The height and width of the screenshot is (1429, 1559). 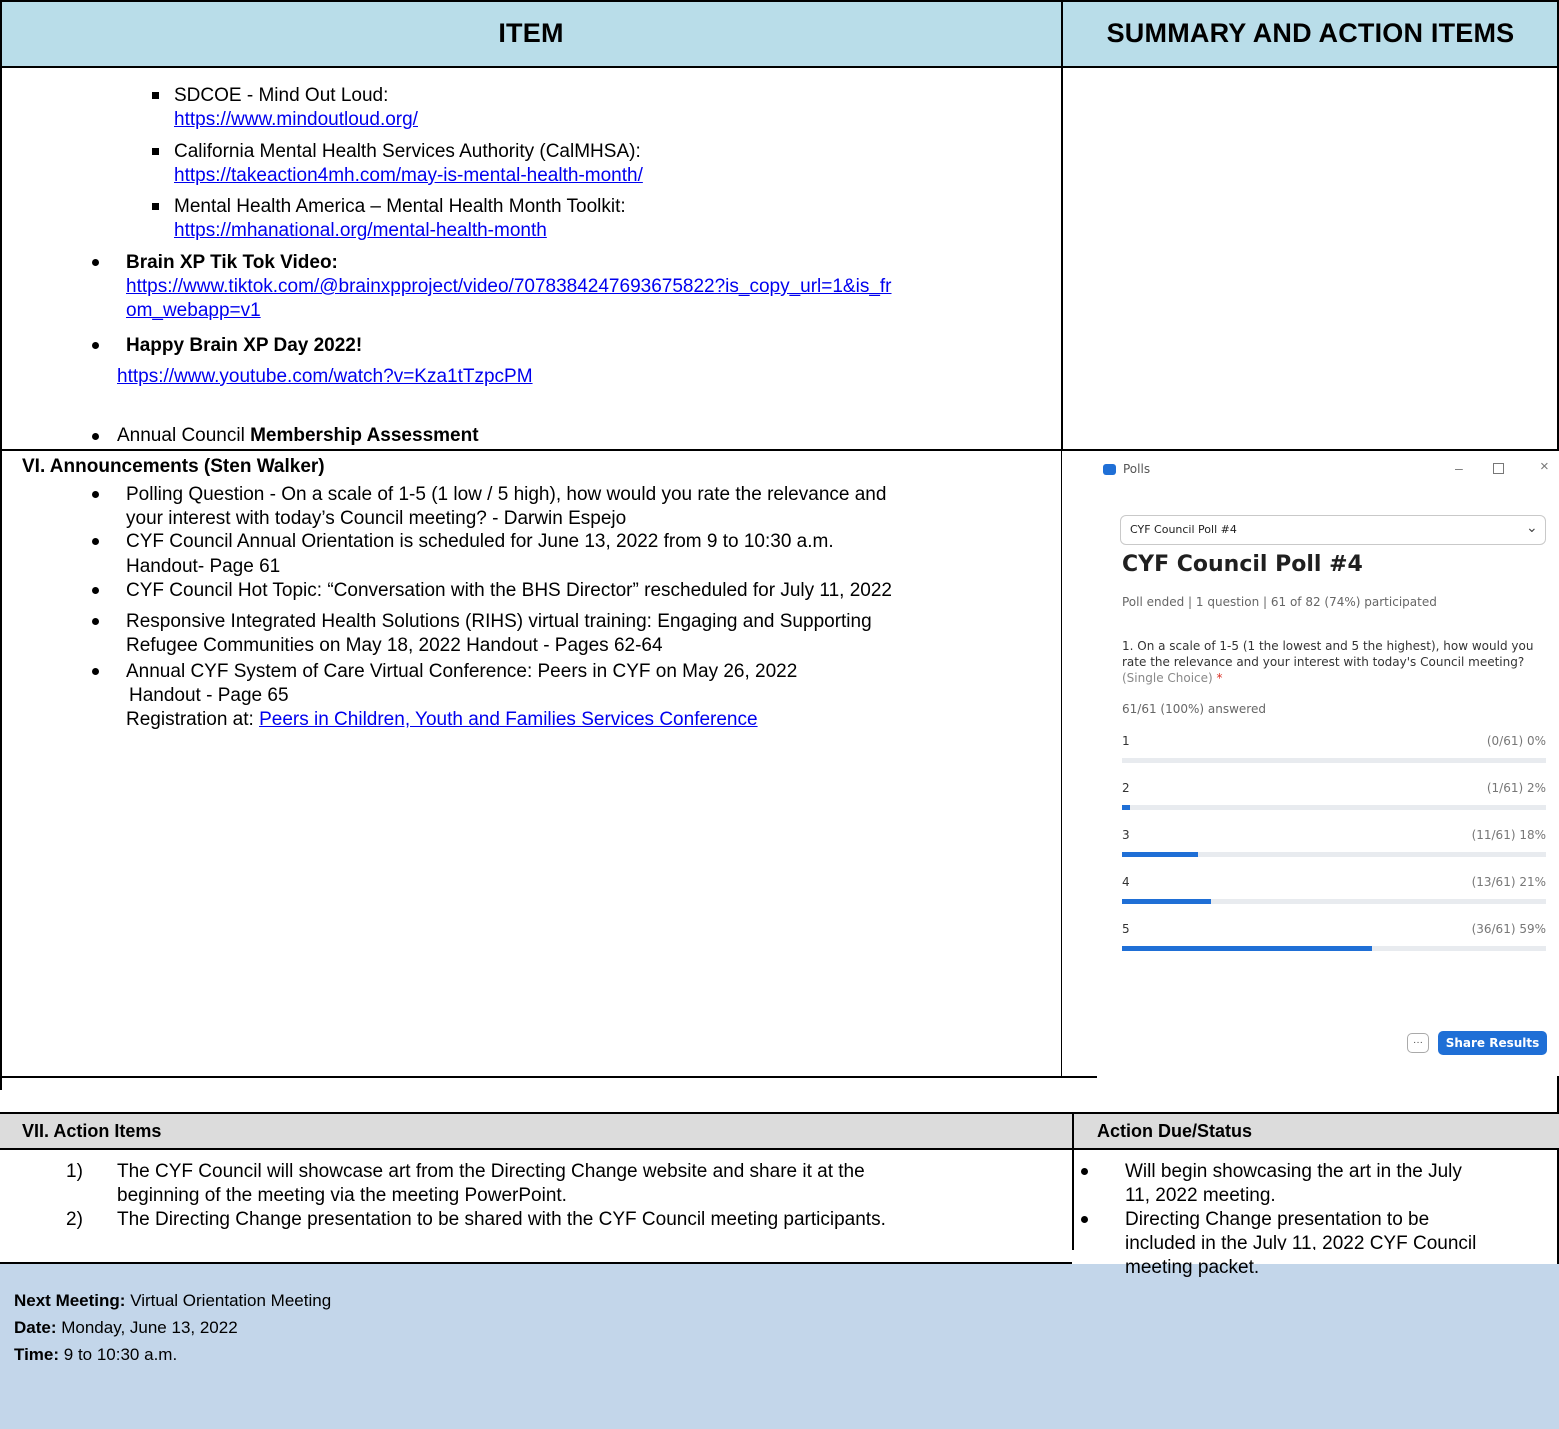 What do you see at coordinates (1194, 709) in the screenshot?
I see `poll-answered: 61/61 (100%) answered` at bounding box center [1194, 709].